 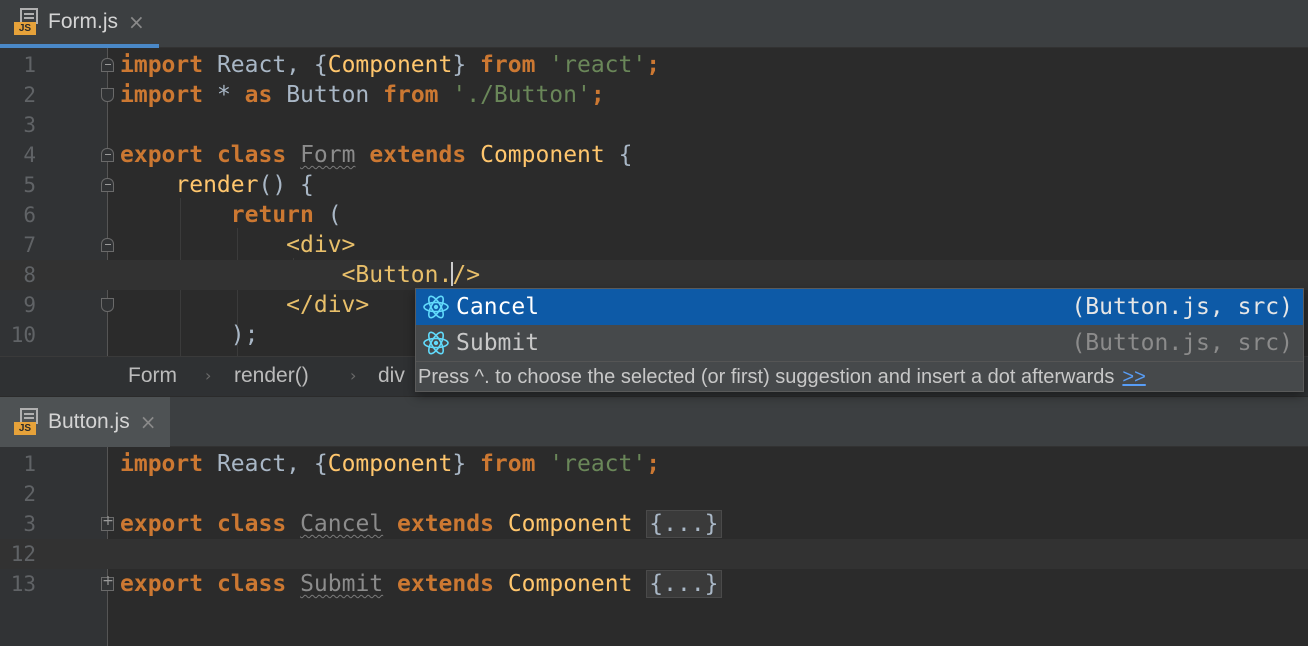 I want to click on code-line: 5 render() {, so click(x=168, y=185).